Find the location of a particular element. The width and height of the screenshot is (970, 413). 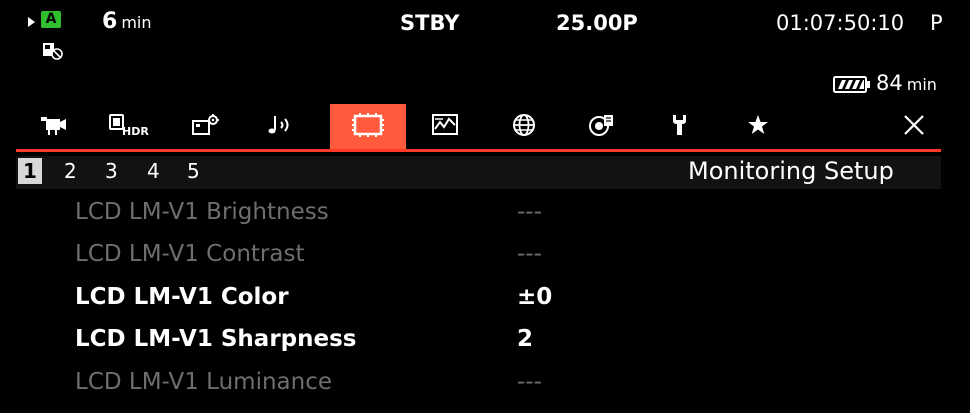

menu-item-brightness: LCD LM-V1 Brightness is located at coordinates (202, 212).